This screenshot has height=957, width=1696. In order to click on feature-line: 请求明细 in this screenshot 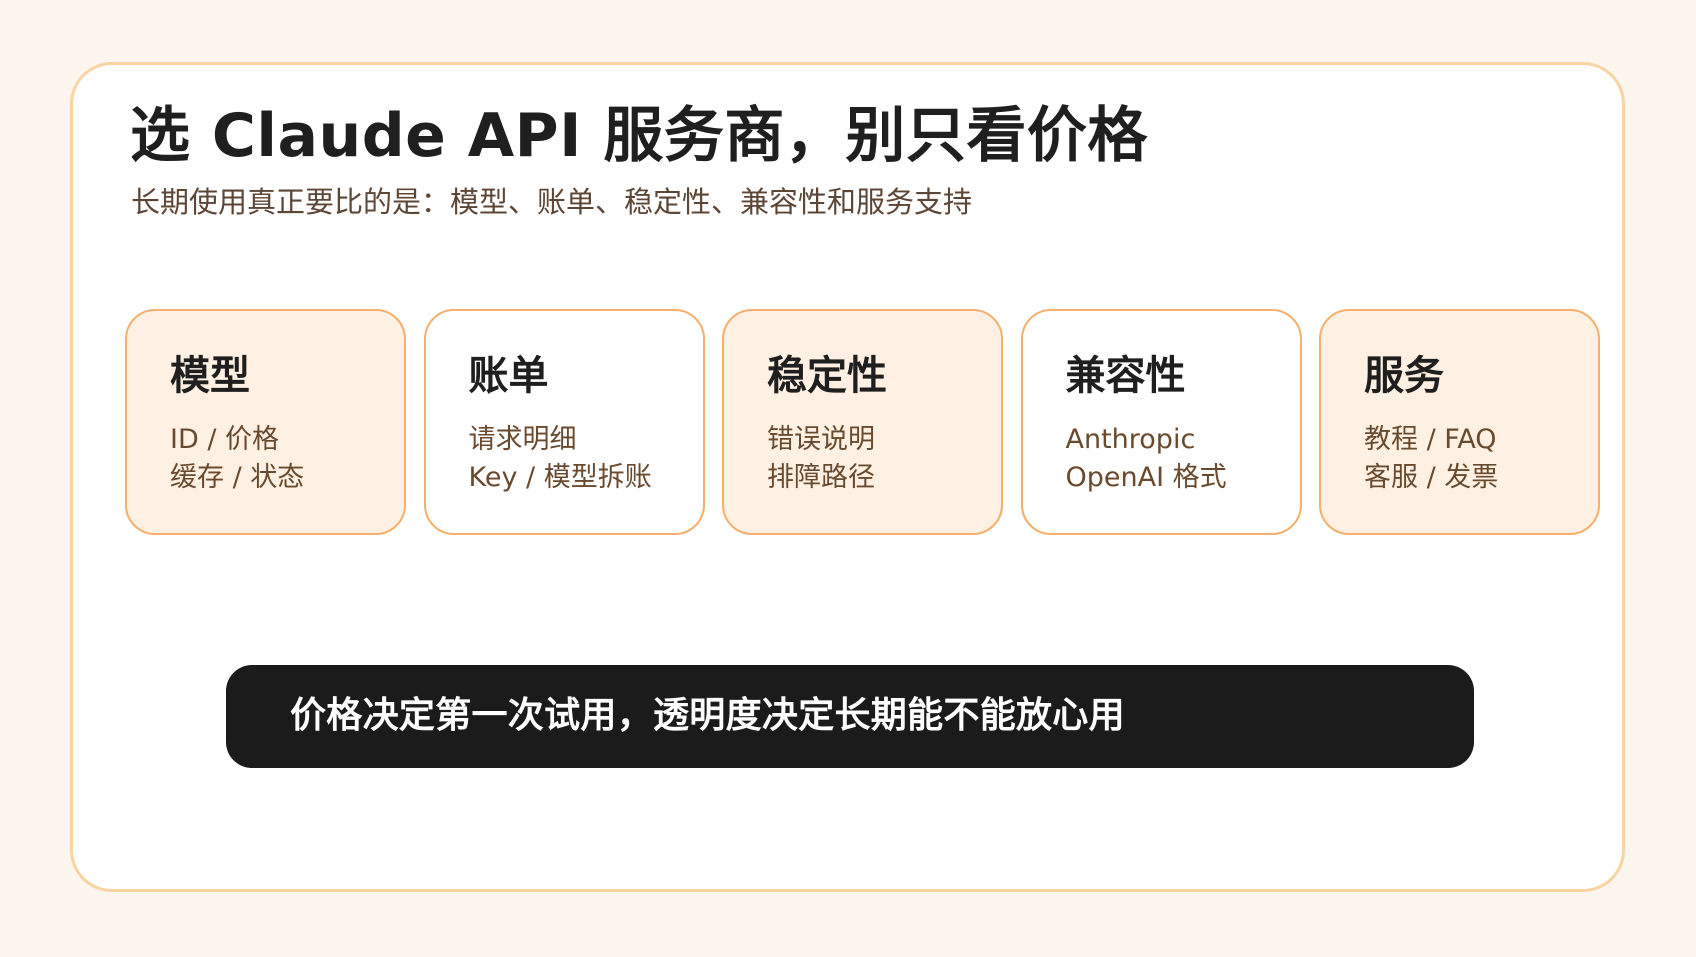, I will do `click(522, 439)`.